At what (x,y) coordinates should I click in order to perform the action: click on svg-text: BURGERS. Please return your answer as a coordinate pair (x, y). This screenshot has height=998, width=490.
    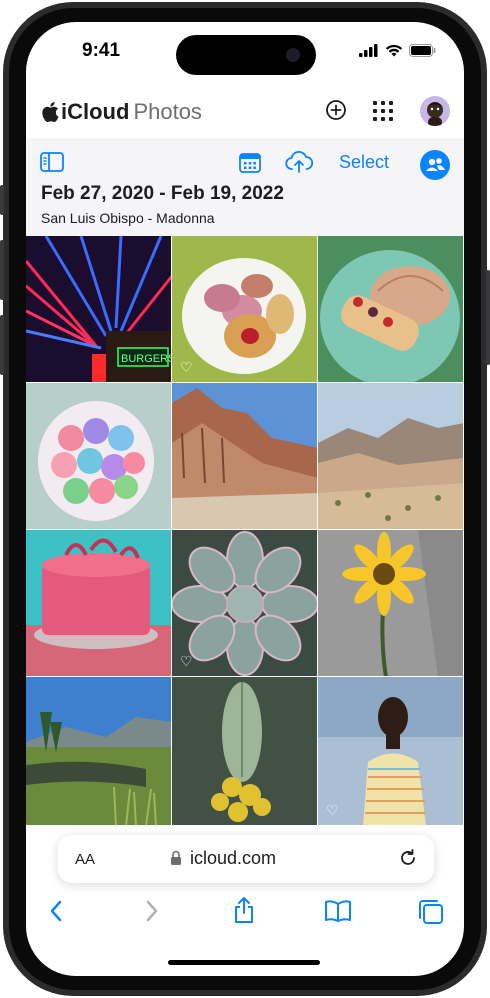
    Looking at the image, I should click on (146, 359).